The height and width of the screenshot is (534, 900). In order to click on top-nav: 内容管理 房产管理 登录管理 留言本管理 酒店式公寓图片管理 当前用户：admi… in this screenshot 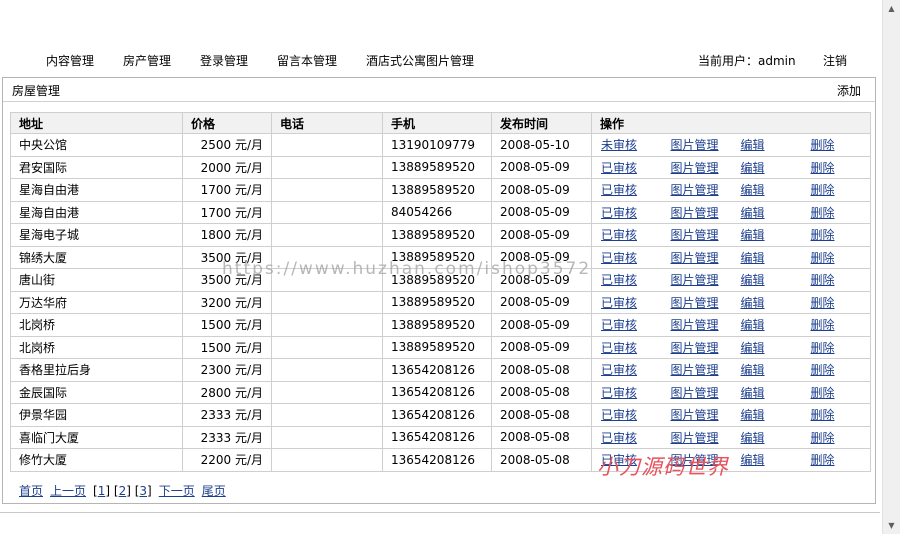, I will do `click(440, 60)`.